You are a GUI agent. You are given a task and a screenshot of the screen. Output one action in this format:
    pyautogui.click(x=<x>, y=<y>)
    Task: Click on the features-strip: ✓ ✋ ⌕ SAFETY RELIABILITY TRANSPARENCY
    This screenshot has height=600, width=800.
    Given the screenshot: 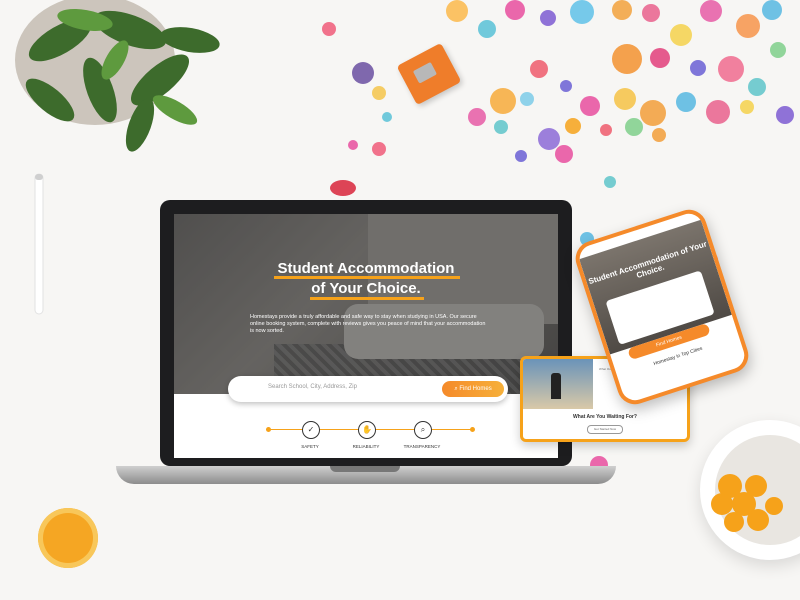 What is the action you would take?
    pyautogui.click(x=366, y=436)
    